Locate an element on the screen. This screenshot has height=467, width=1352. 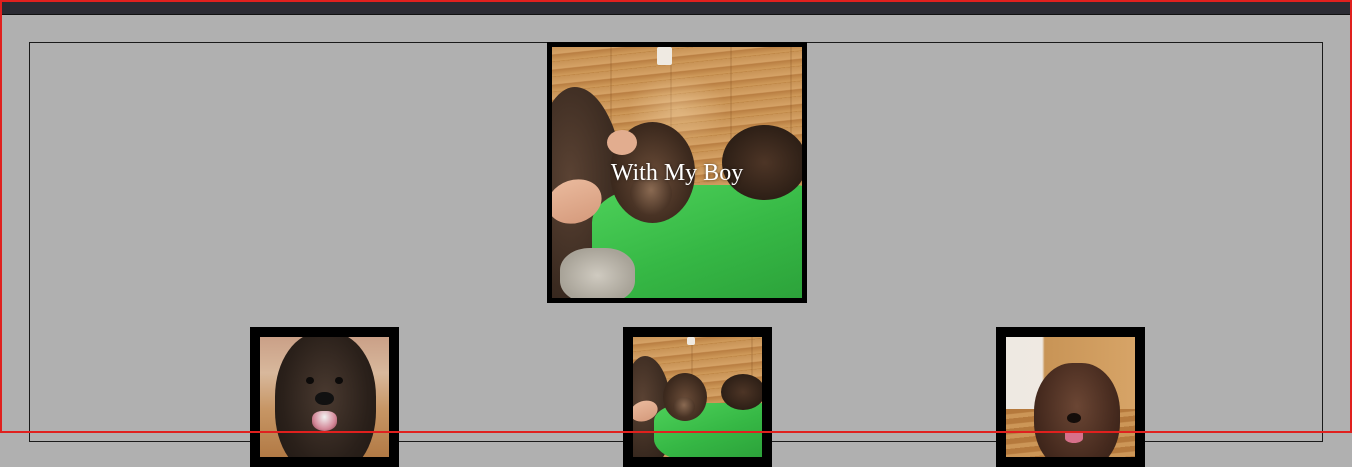
thumbnail-image is located at coordinates (697, 397).